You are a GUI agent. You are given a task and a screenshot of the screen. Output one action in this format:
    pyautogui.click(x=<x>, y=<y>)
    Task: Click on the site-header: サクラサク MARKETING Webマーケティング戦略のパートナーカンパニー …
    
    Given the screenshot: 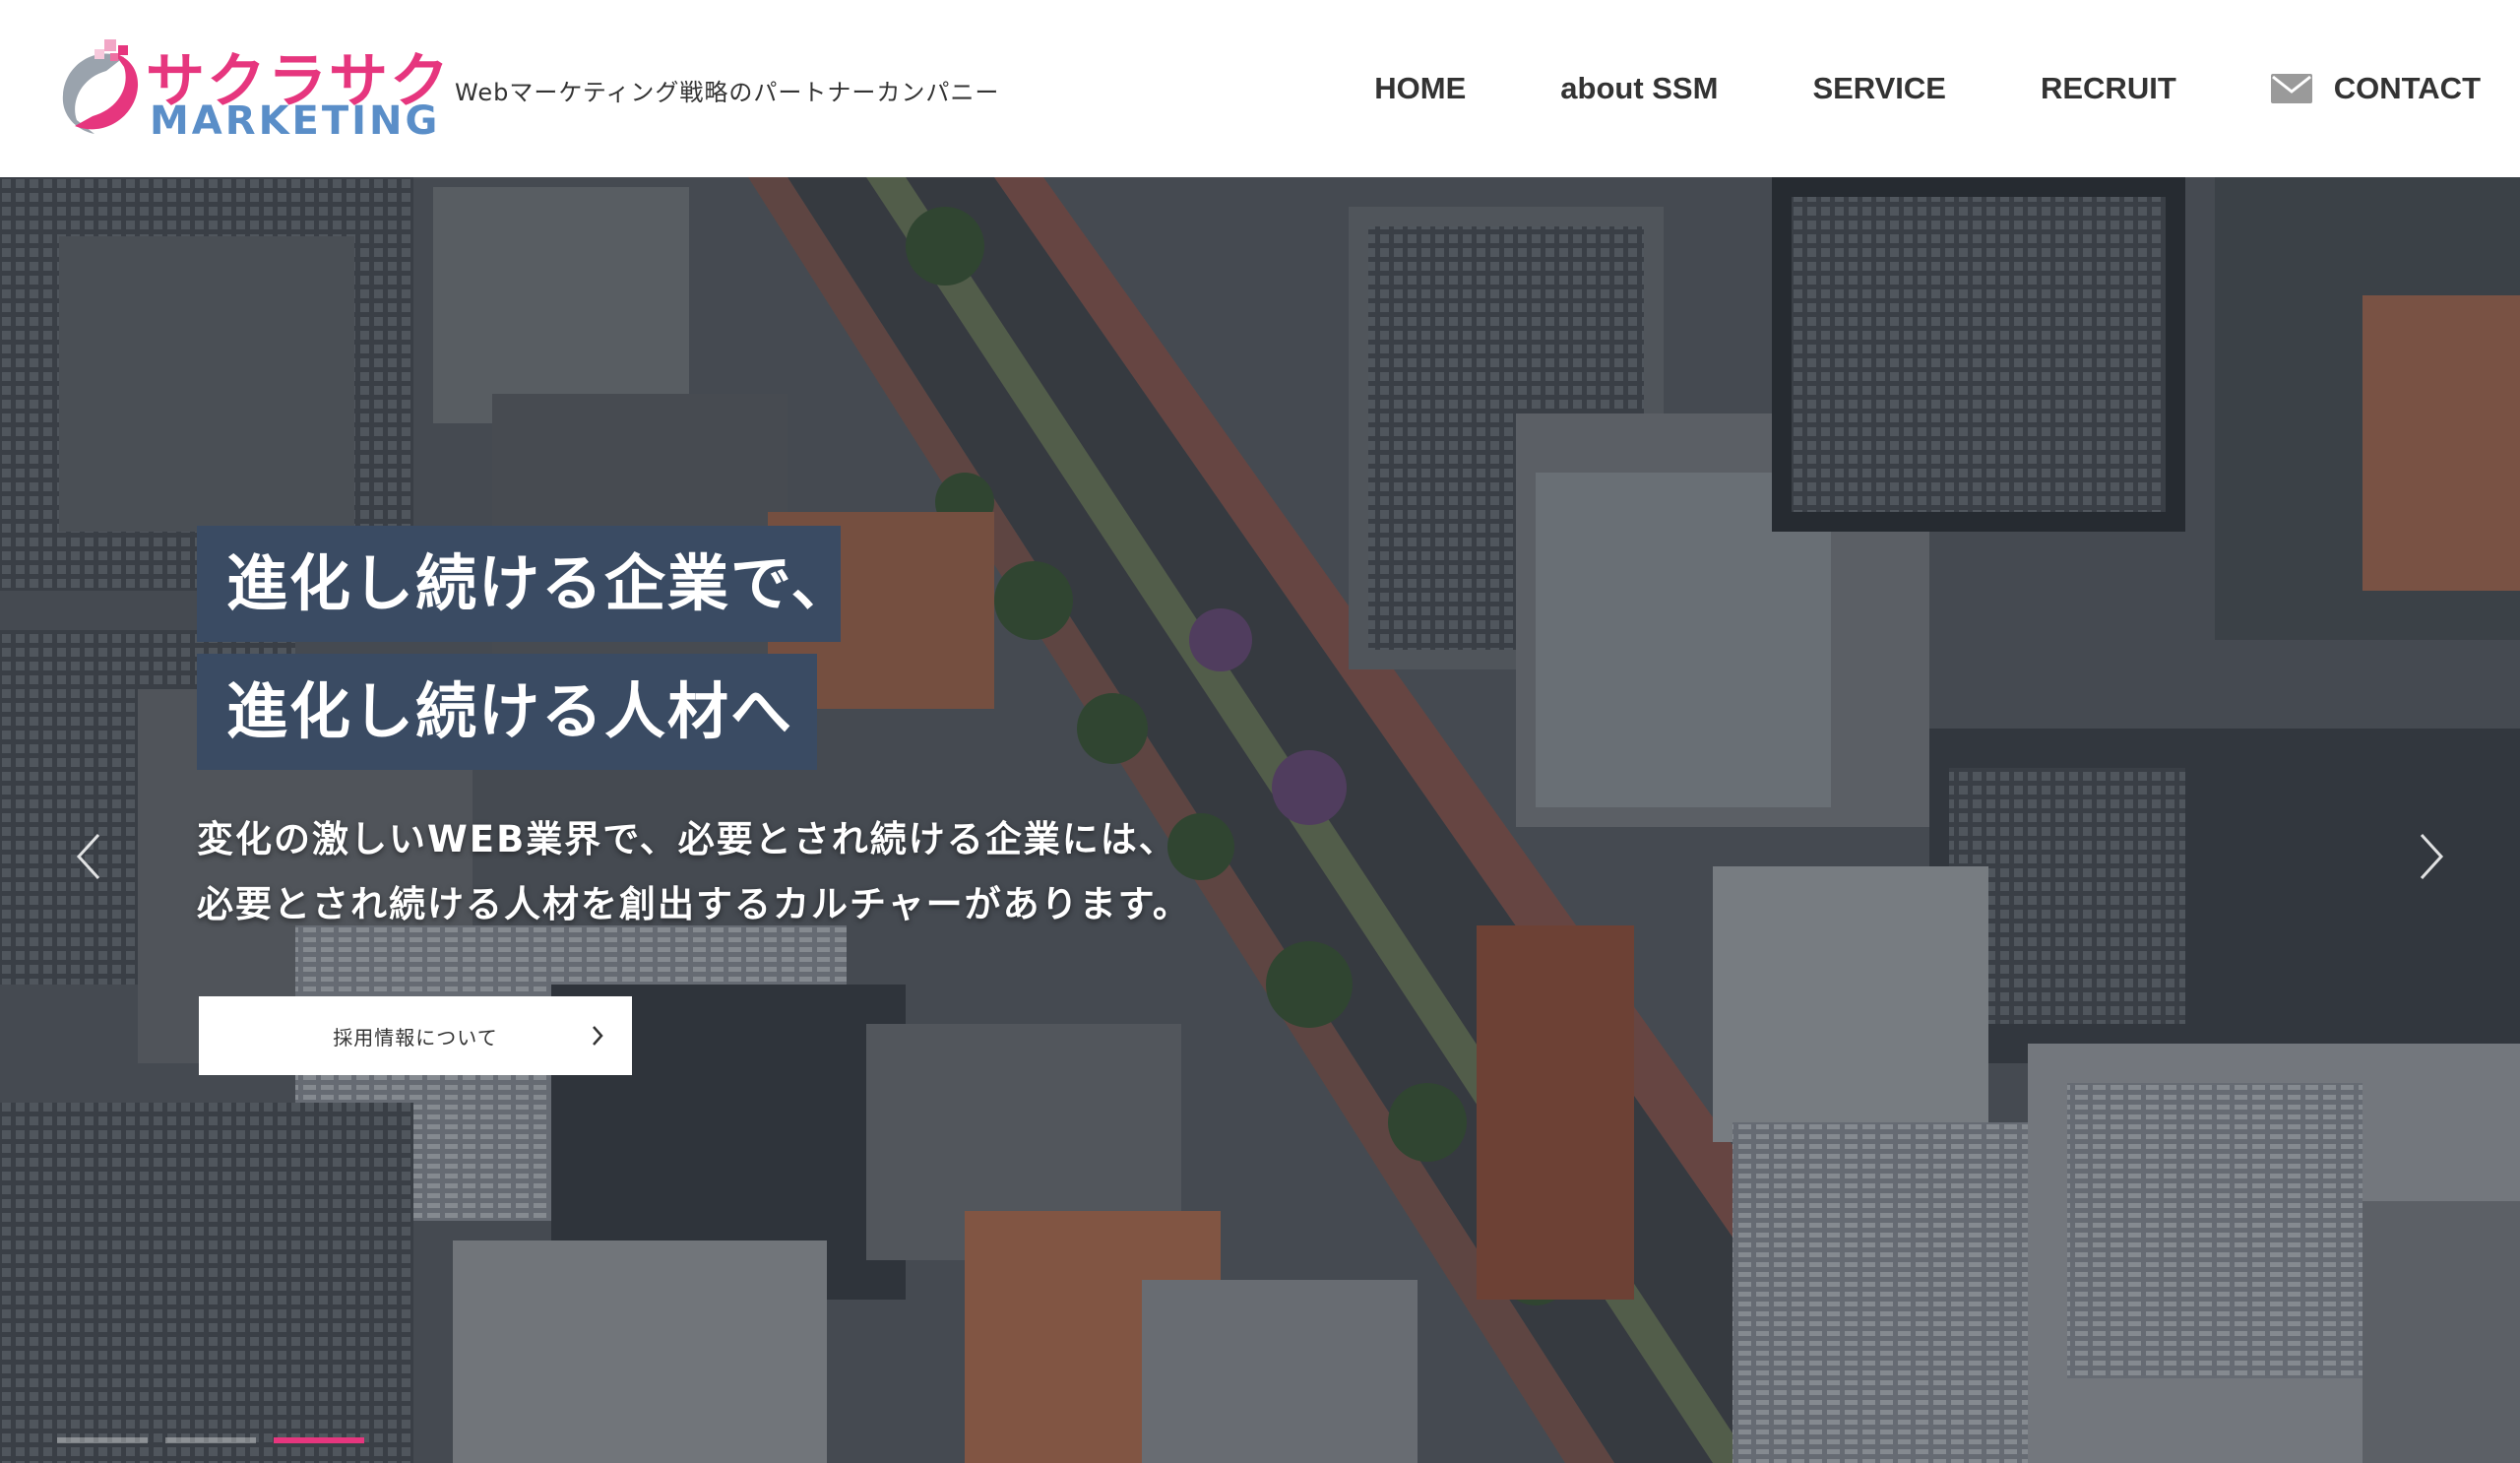 What is the action you would take?
    pyautogui.click(x=1260, y=88)
    